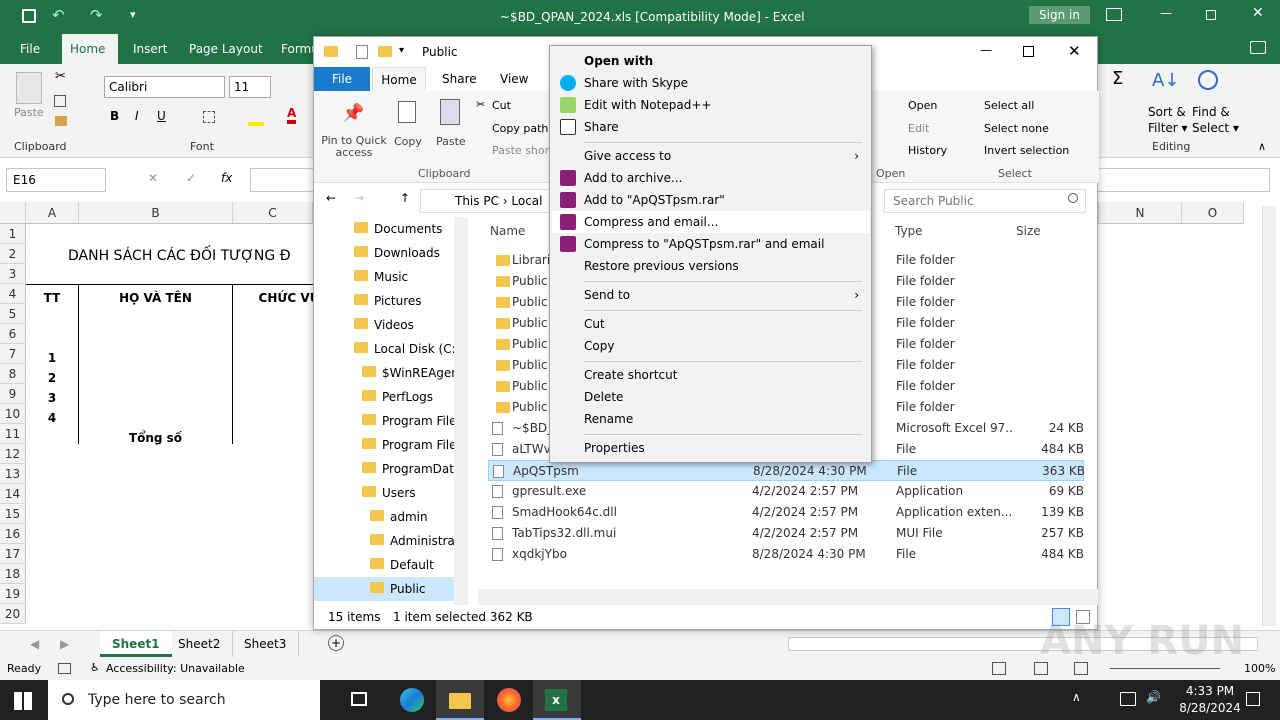 The image size is (1280, 720). What do you see at coordinates (52, 398) in the screenshot?
I see `cell-a9: 3` at bounding box center [52, 398].